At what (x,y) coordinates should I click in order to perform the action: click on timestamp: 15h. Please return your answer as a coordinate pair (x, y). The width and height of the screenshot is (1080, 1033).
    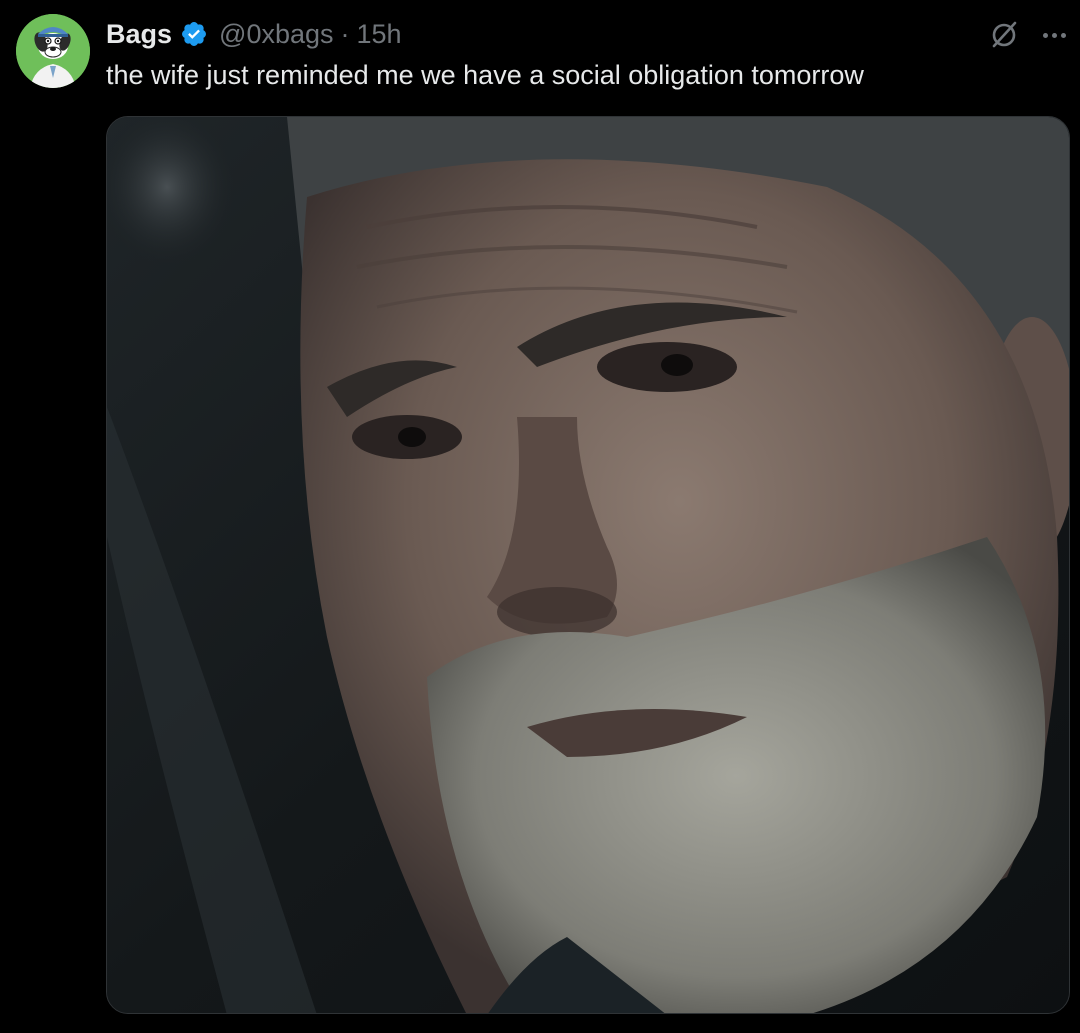
    Looking at the image, I should click on (379, 34).